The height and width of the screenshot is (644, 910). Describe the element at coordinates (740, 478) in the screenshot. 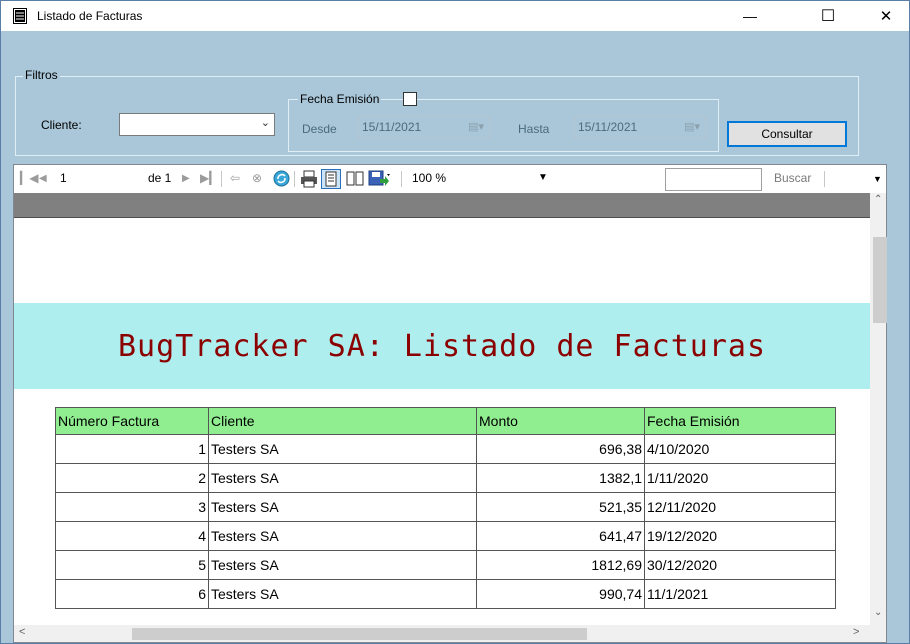

I see `fecha-cell: 1/11/2020` at that location.